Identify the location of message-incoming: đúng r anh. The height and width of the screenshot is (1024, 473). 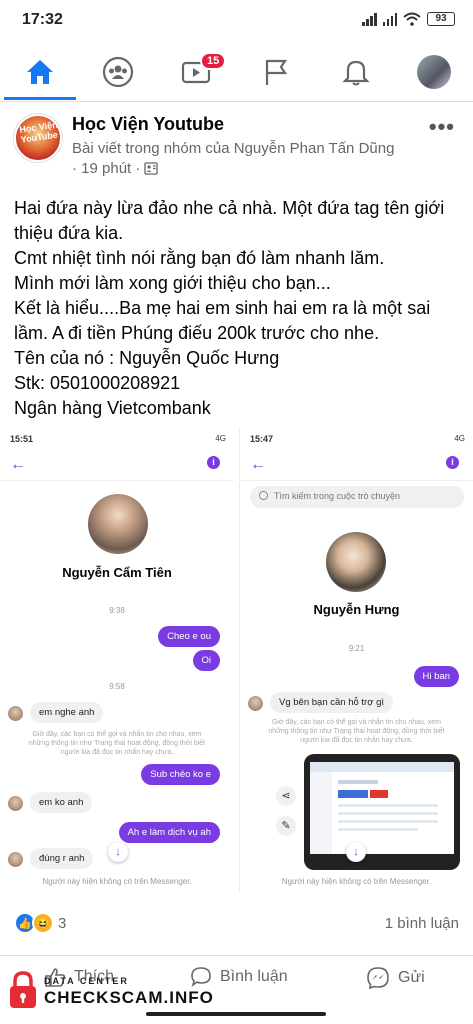
(62, 858).